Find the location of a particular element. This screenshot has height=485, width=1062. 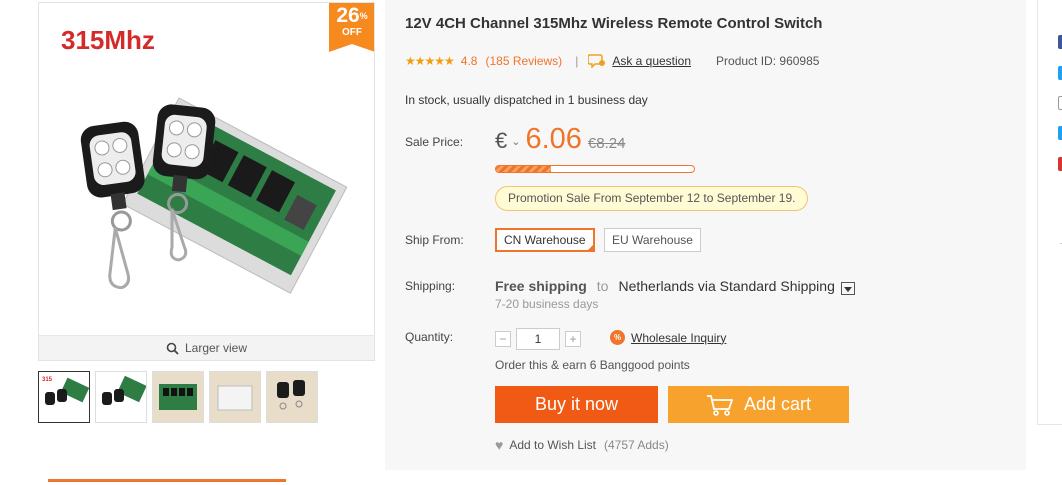

quantity-increase-button: + is located at coordinates (573, 339).